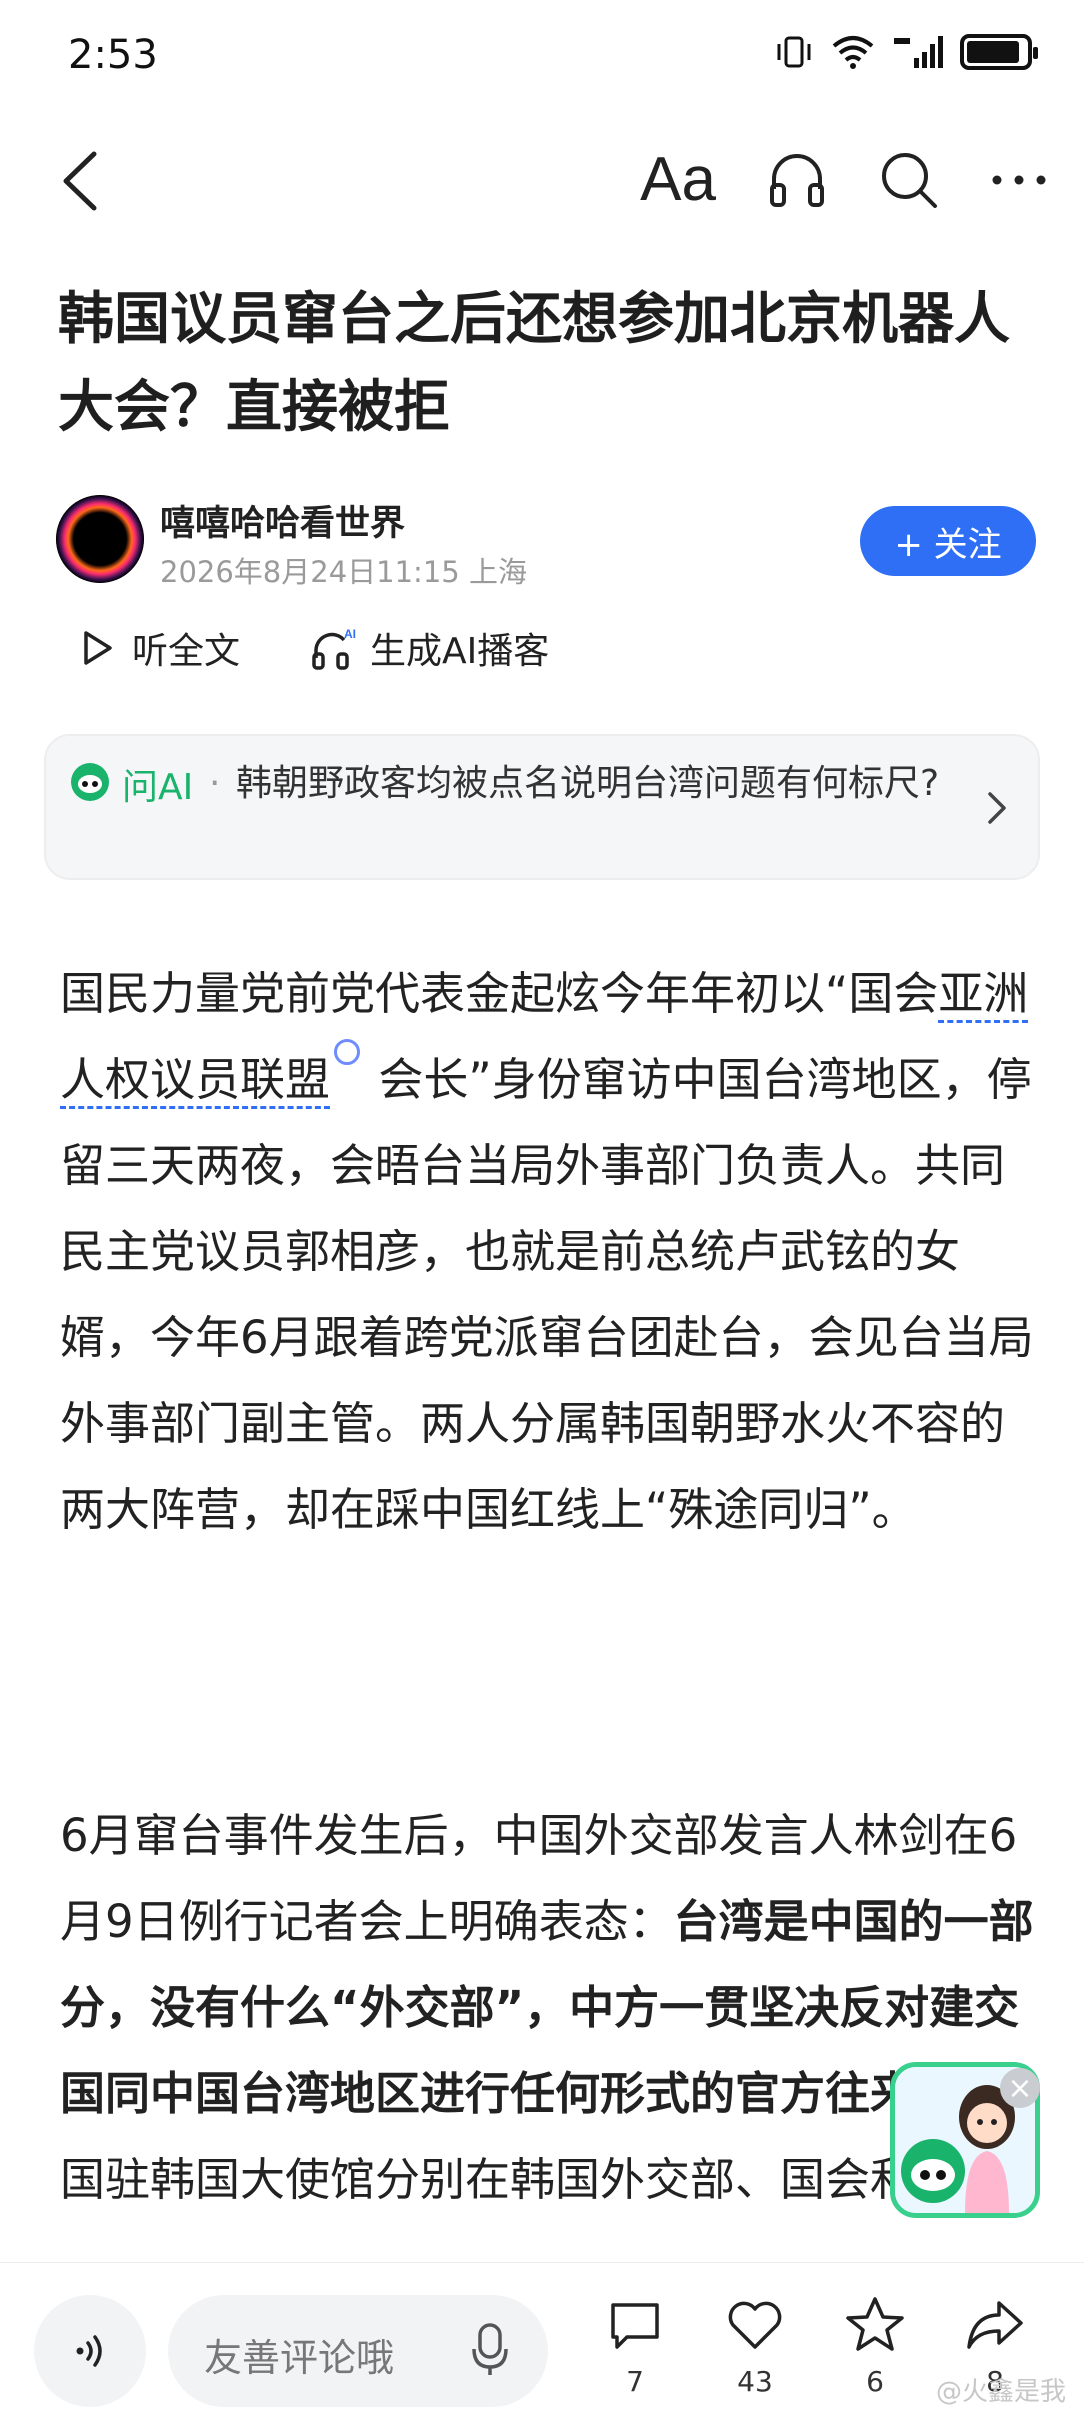 This screenshot has height=2412, width=1084. What do you see at coordinates (918, 52) in the screenshot?
I see `signal-icon` at bounding box center [918, 52].